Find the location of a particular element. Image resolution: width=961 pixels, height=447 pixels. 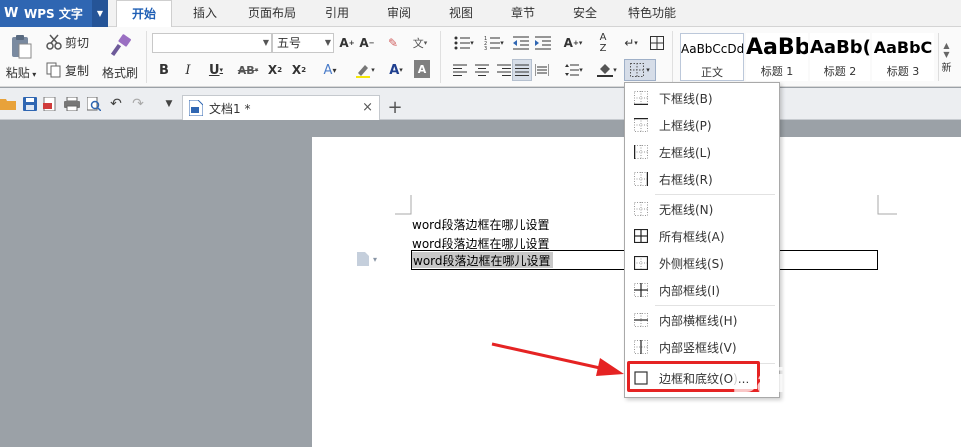

table-icon is located at coordinates (657, 43).